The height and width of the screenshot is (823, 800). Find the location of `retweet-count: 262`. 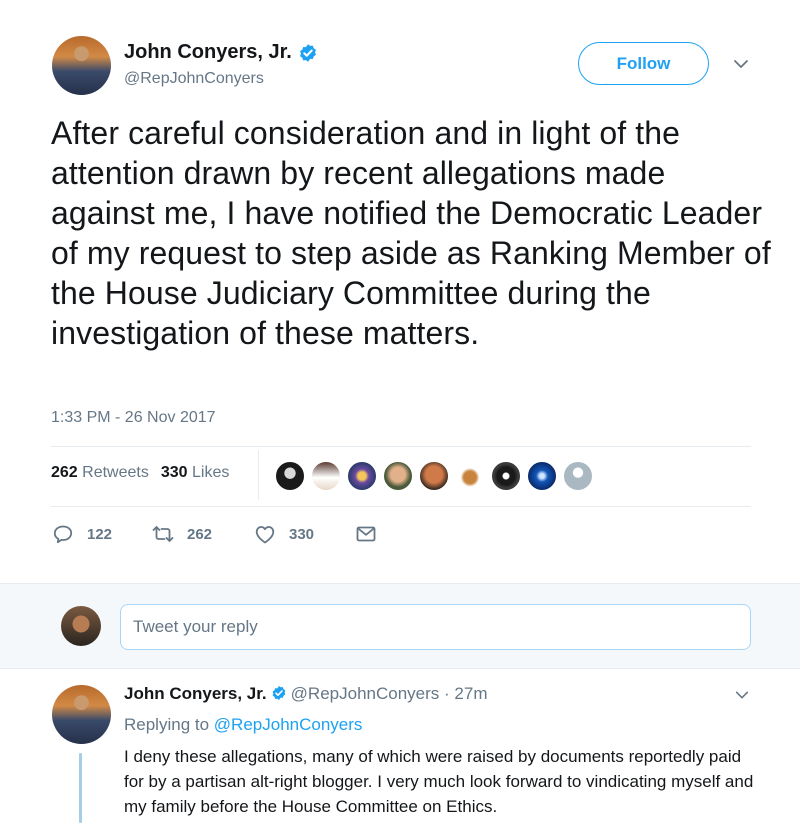

retweet-count: 262 is located at coordinates (200, 534).